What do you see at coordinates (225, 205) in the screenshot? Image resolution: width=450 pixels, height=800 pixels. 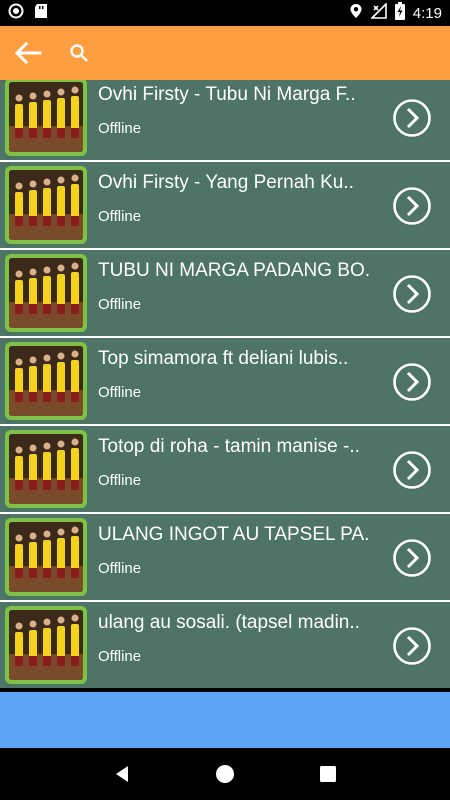 I see `list-item: Ovhi Firsty - Yang Pernah Ku.. Offline` at bounding box center [225, 205].